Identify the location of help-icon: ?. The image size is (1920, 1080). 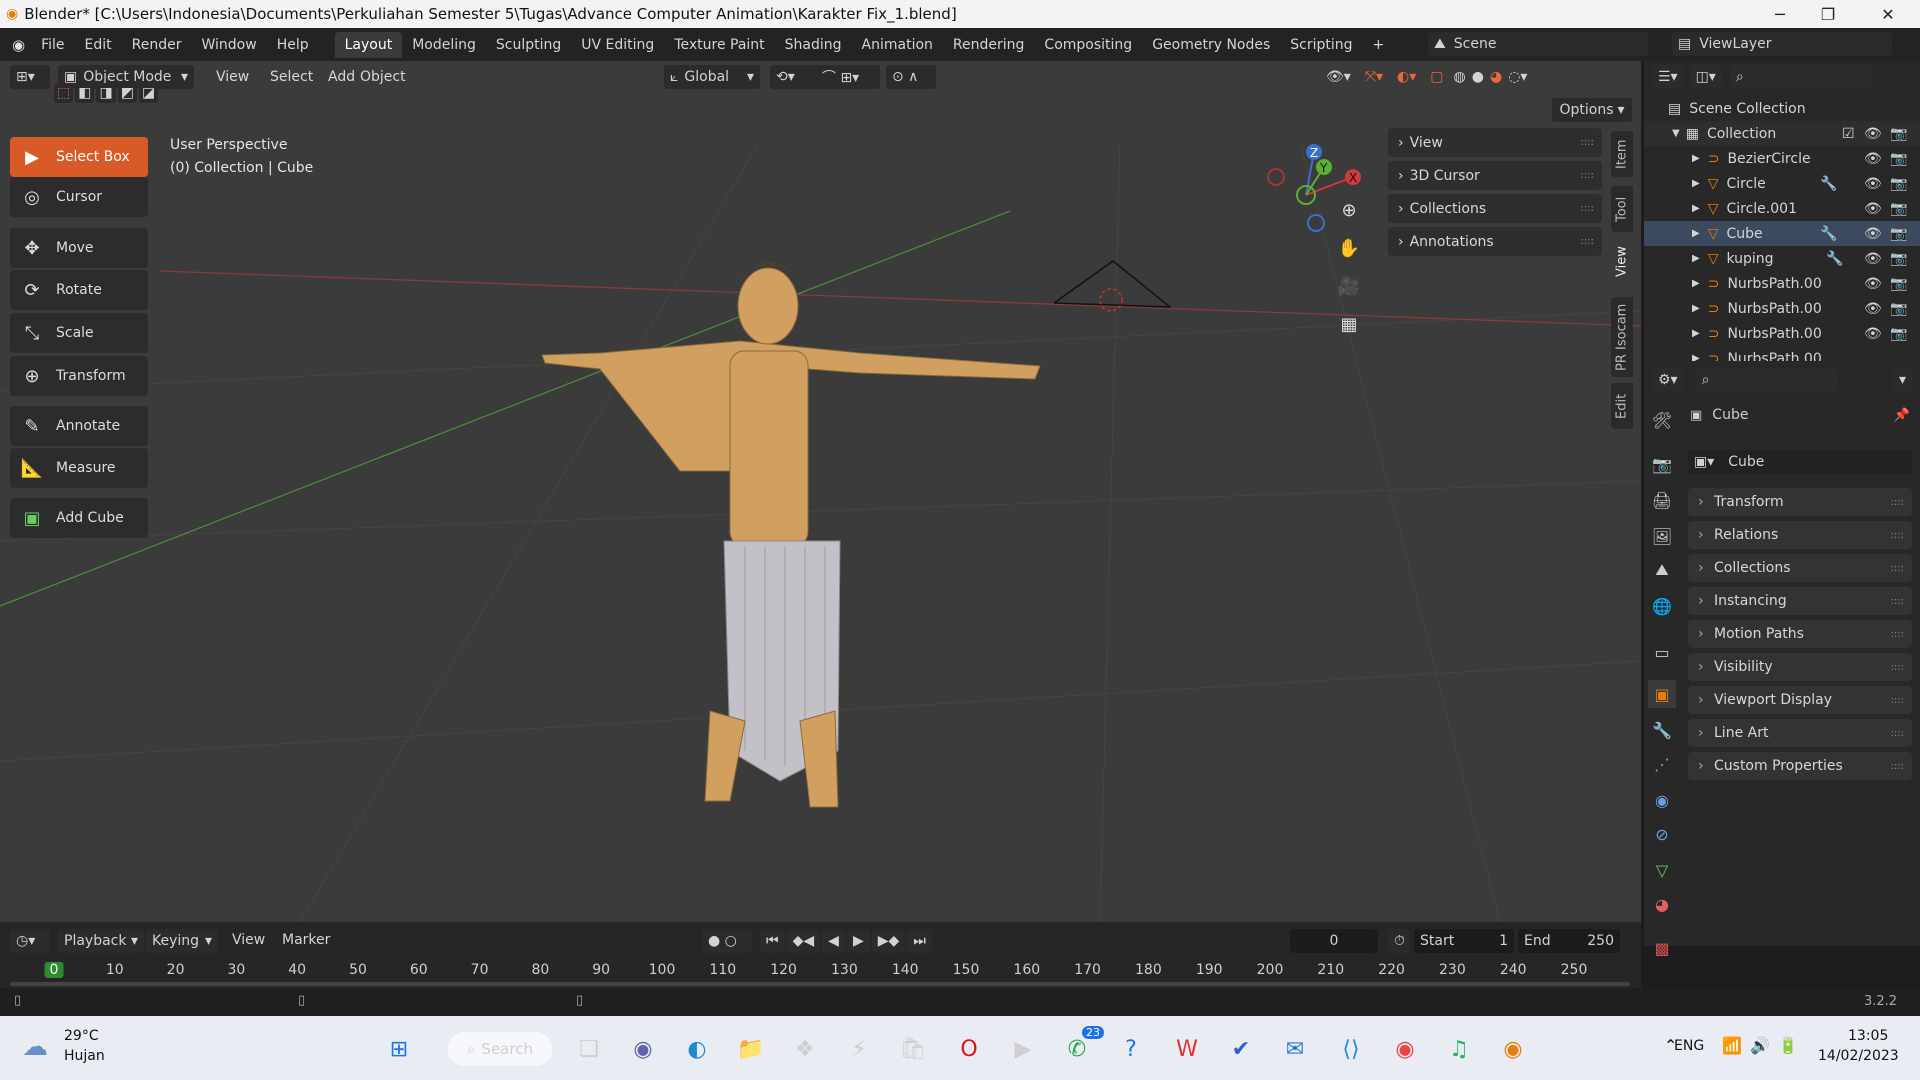
(1131, 1049).